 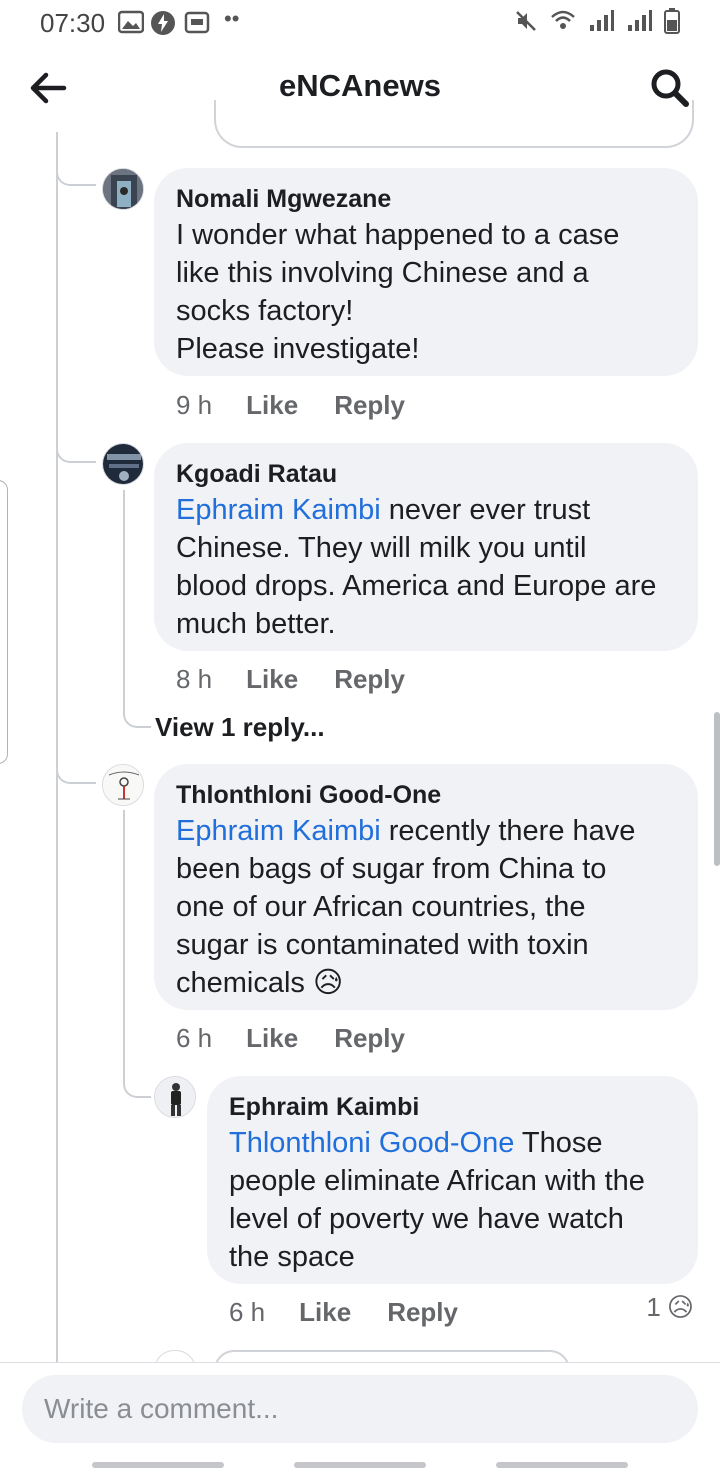 What do you see at coordinates (526, 21) in the screenshot?
I see `mute-icon` at bounding box center [526, 21].